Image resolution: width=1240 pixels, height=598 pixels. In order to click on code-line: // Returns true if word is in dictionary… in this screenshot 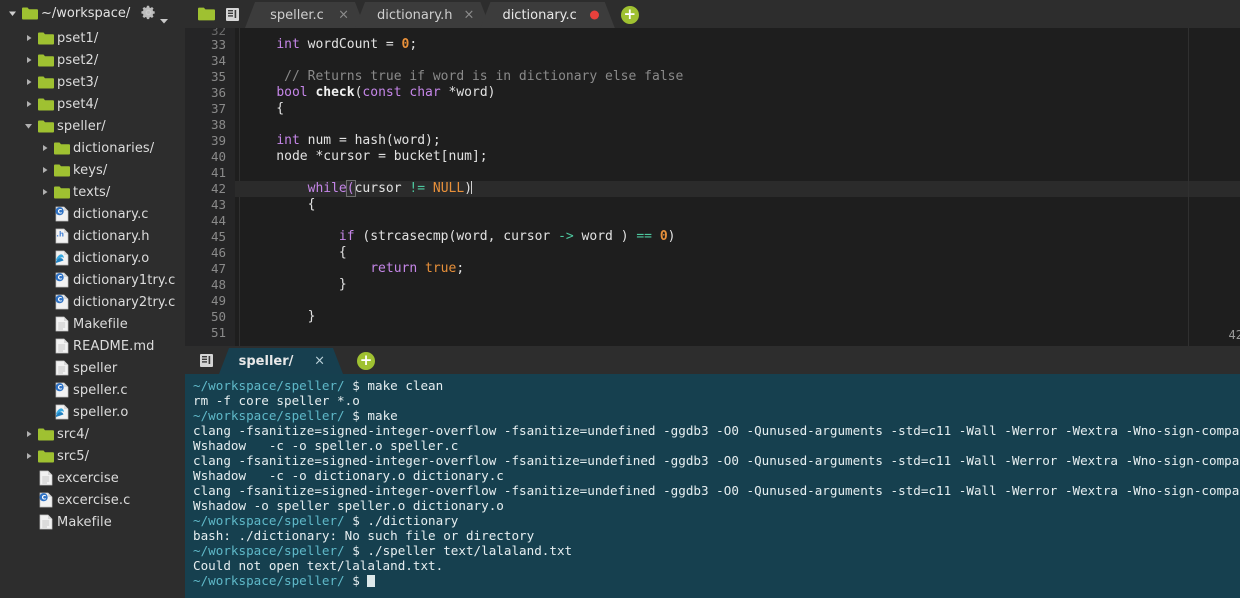, I will do `click(737, 77)`.